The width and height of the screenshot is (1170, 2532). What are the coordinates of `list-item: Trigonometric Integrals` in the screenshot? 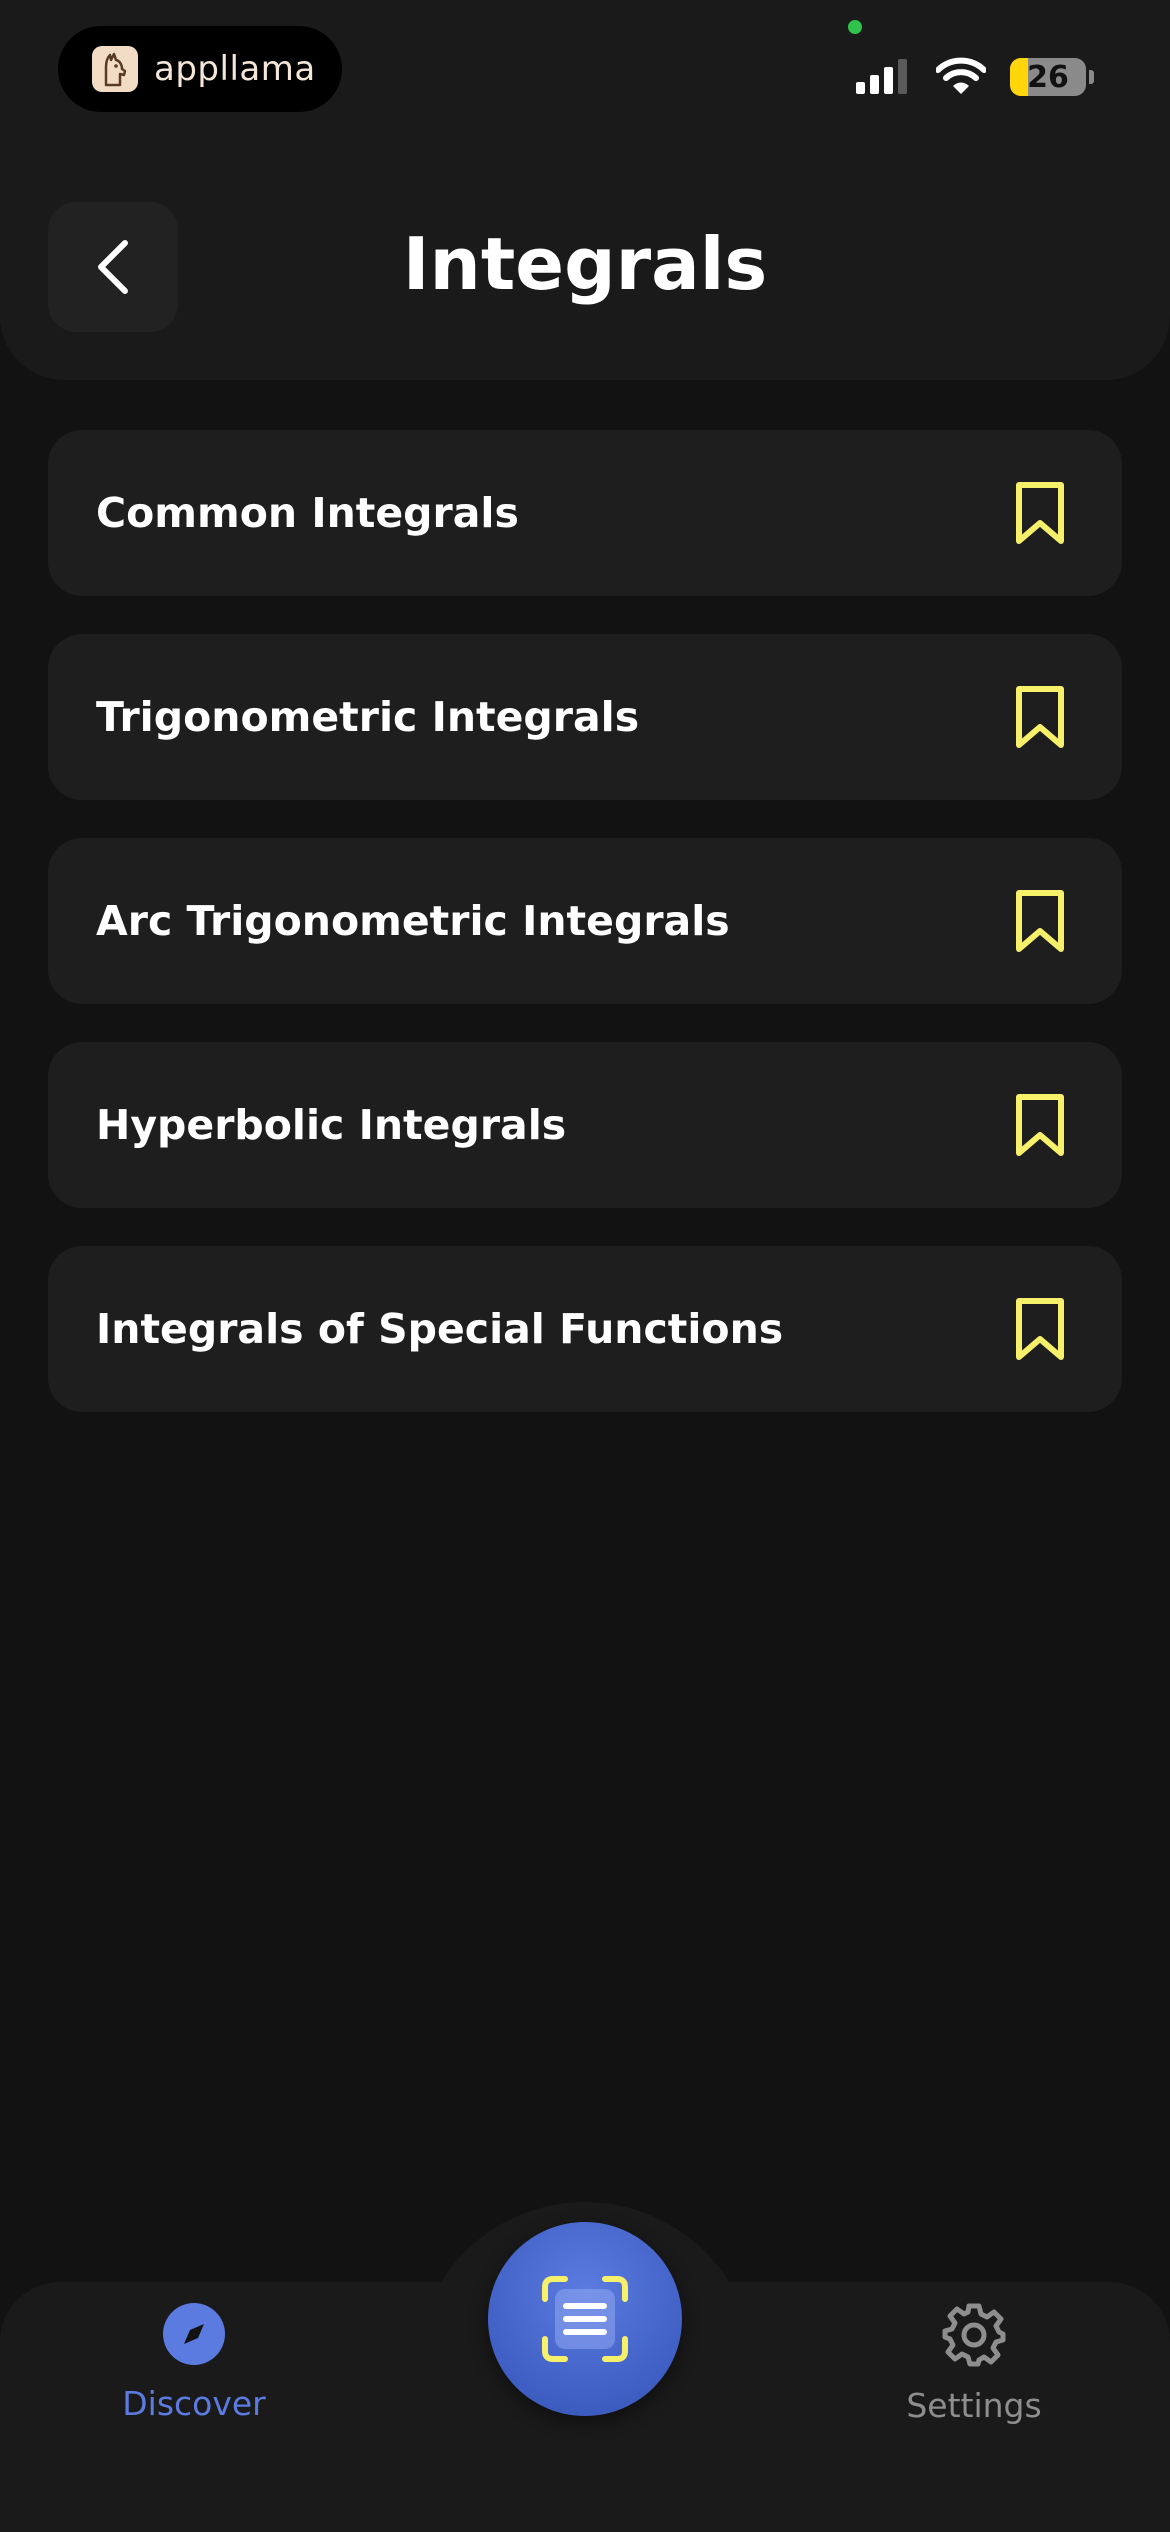 It's located at (585, 717).